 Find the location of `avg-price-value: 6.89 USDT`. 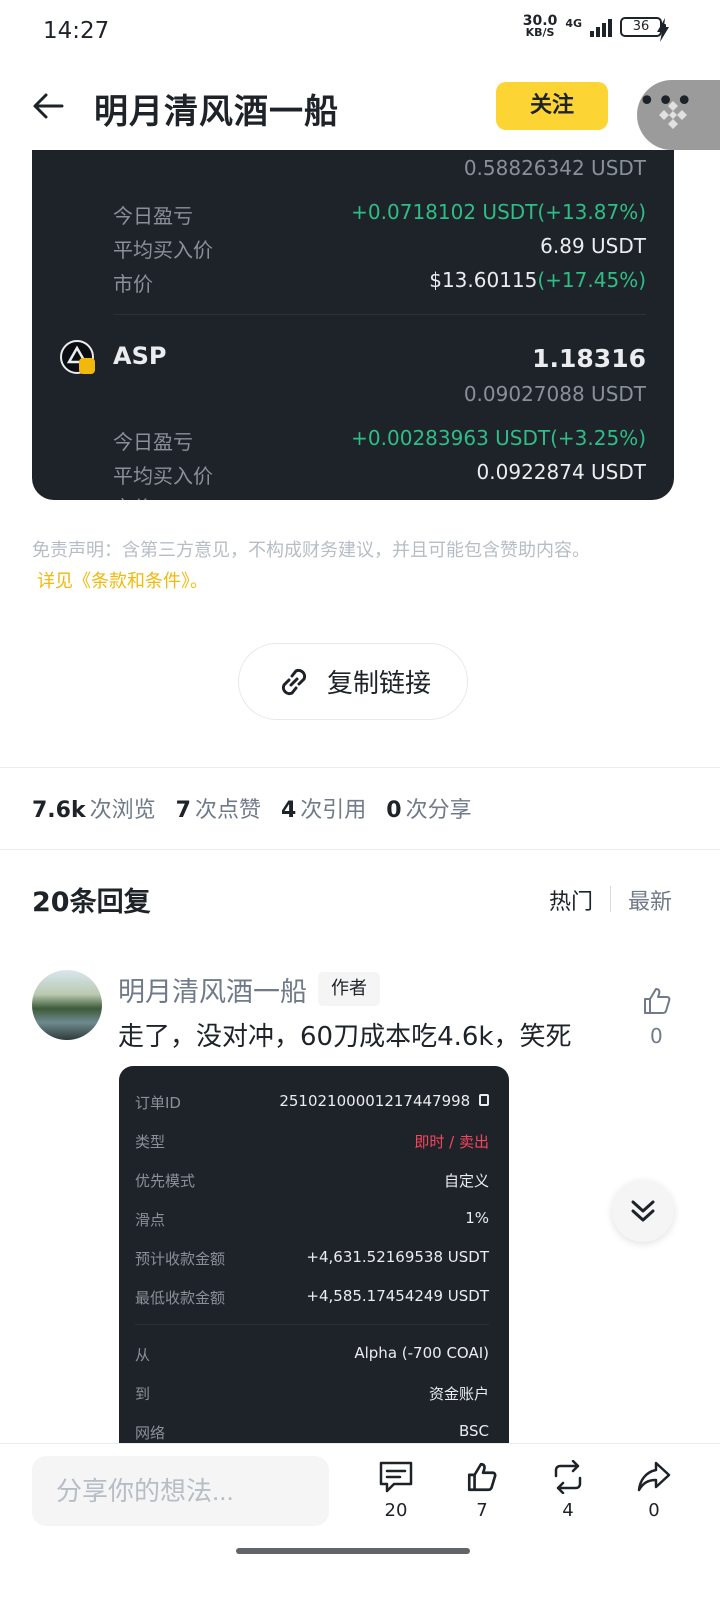

avg-price-value: 6.89 USDT is located at coordinates (593, 246).